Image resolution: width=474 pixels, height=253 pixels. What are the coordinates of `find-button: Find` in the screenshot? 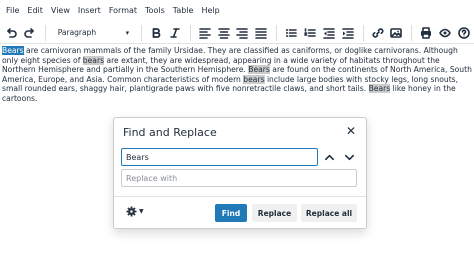 It's located at (231, 213).